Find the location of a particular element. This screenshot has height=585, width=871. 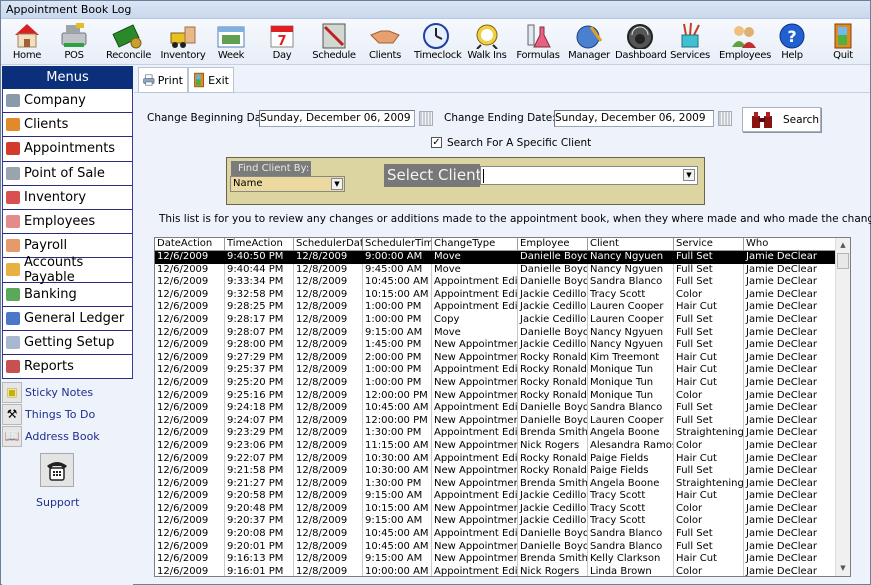

toolbar-help-button: ? Help is located at coordinates (792, 43).